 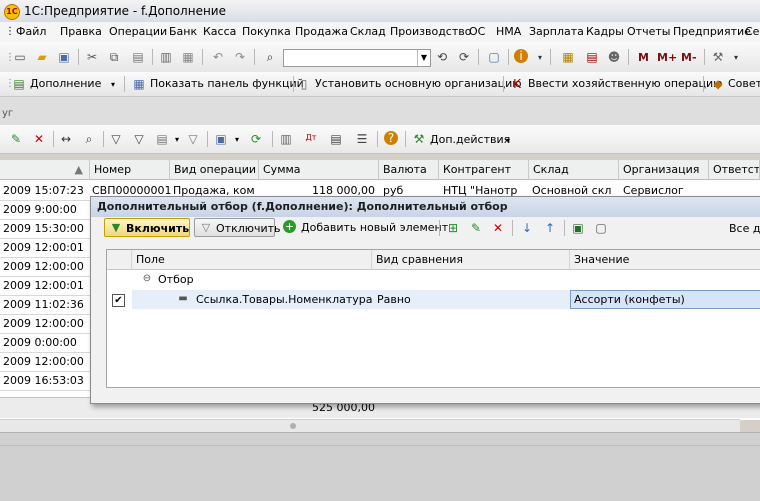 I want to click on enable-button: ▼ Включить, so click(x=147, y=227).